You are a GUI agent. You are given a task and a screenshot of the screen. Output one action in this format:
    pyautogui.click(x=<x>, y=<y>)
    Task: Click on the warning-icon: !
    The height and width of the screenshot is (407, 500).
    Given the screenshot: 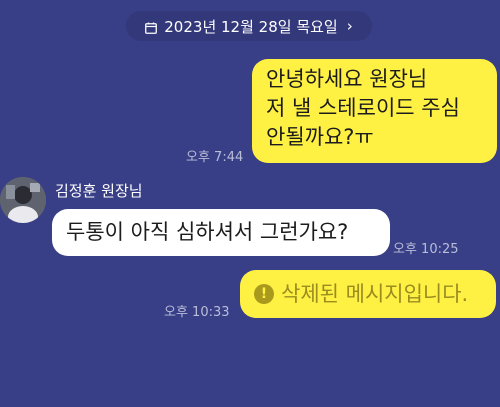 What is the action you would take?
    pyautogui.click(x=264, y=294)
    